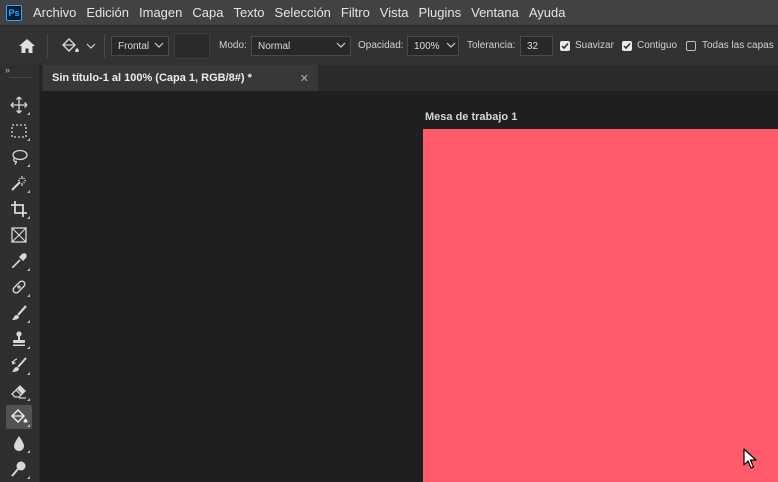  I want to click on tool-blur, so click(19, 443).